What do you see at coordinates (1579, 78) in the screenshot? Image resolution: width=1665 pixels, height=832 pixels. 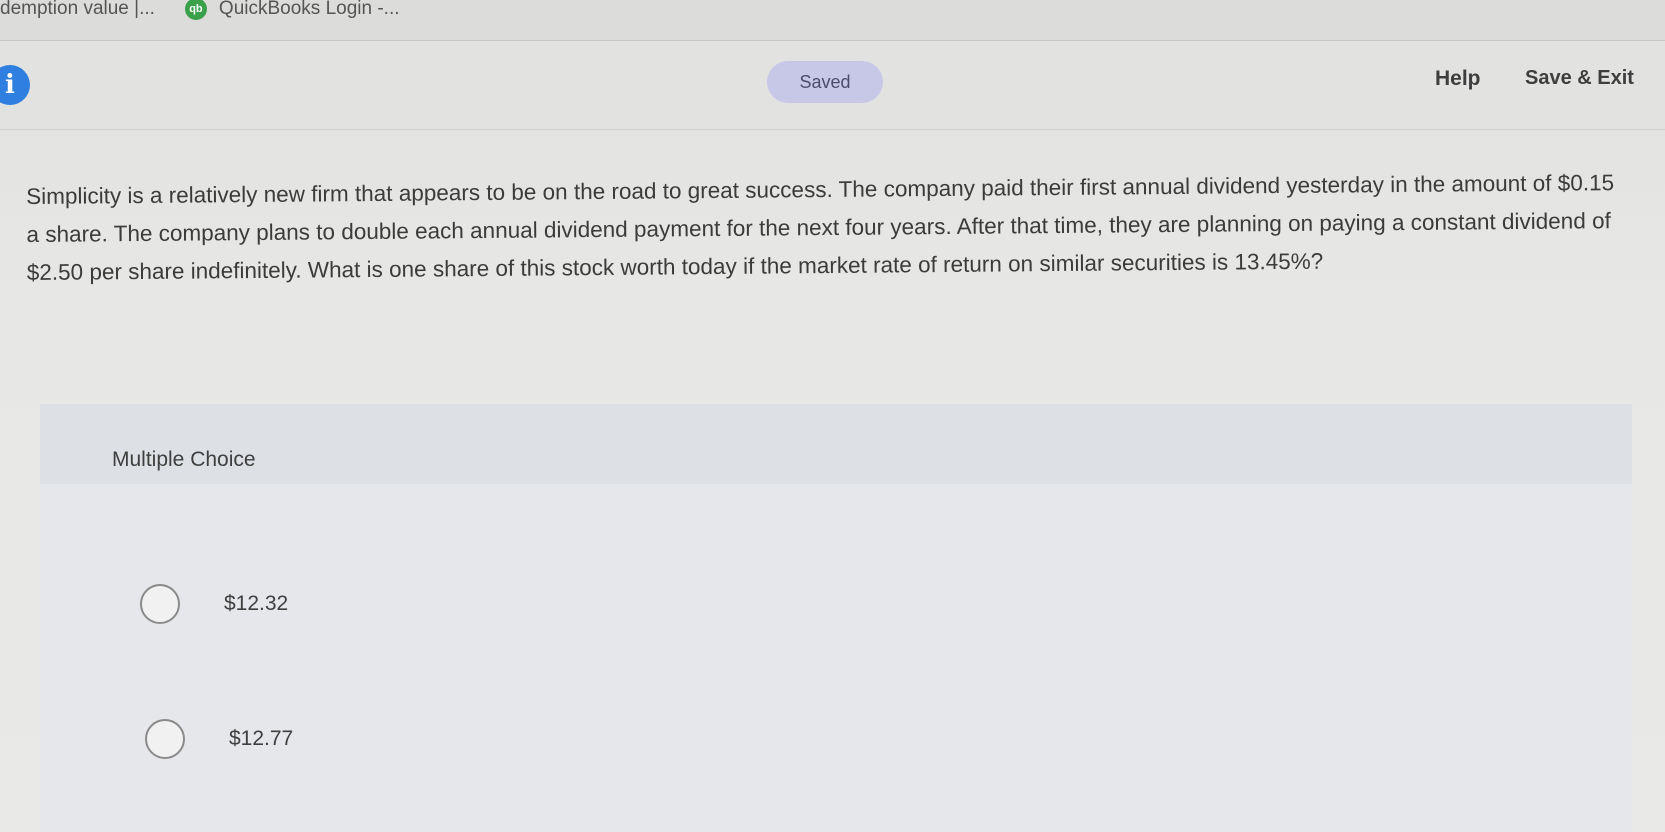 I see `save-exit-button: Save & Exit` at bounding box center [1579, 78].